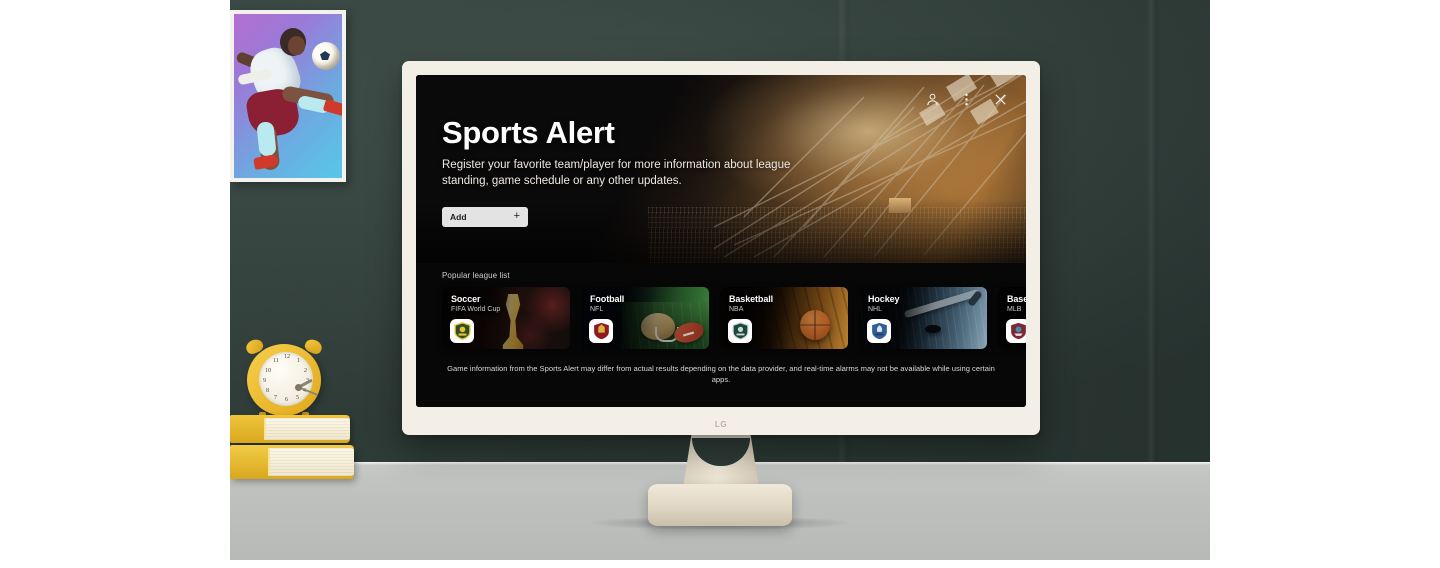 This screenshot has width=1440, height=568. I want to click on league-card-baseball: Baseb MLB, so click(1012, 318).